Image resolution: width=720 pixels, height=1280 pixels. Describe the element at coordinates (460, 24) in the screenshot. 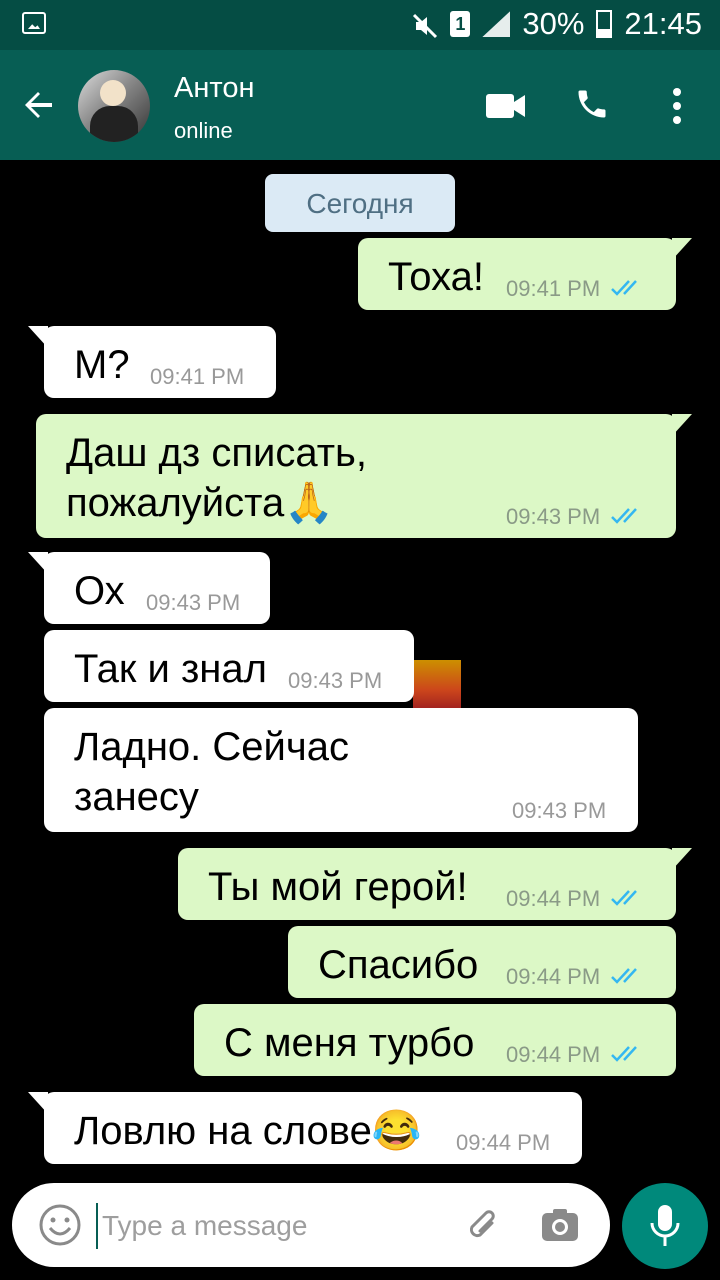

I see `sim-indicator: 1` at that location.